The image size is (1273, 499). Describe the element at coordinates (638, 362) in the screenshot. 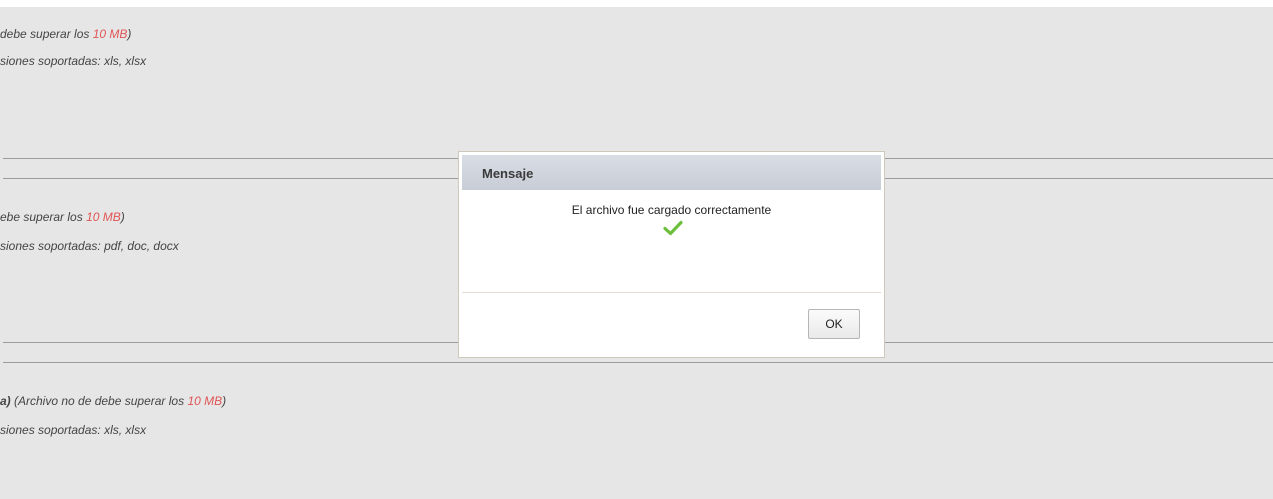

I see `section-divider` at that location.